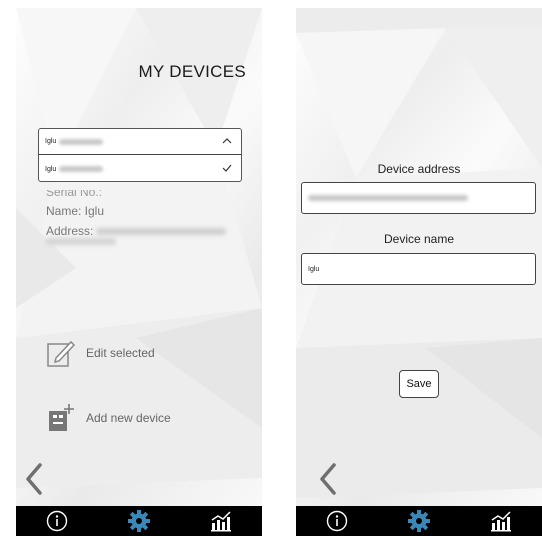 This screenshot has height=536, width=542. I want to click on device-name-line: Name: Iglu, so click(75, 211).